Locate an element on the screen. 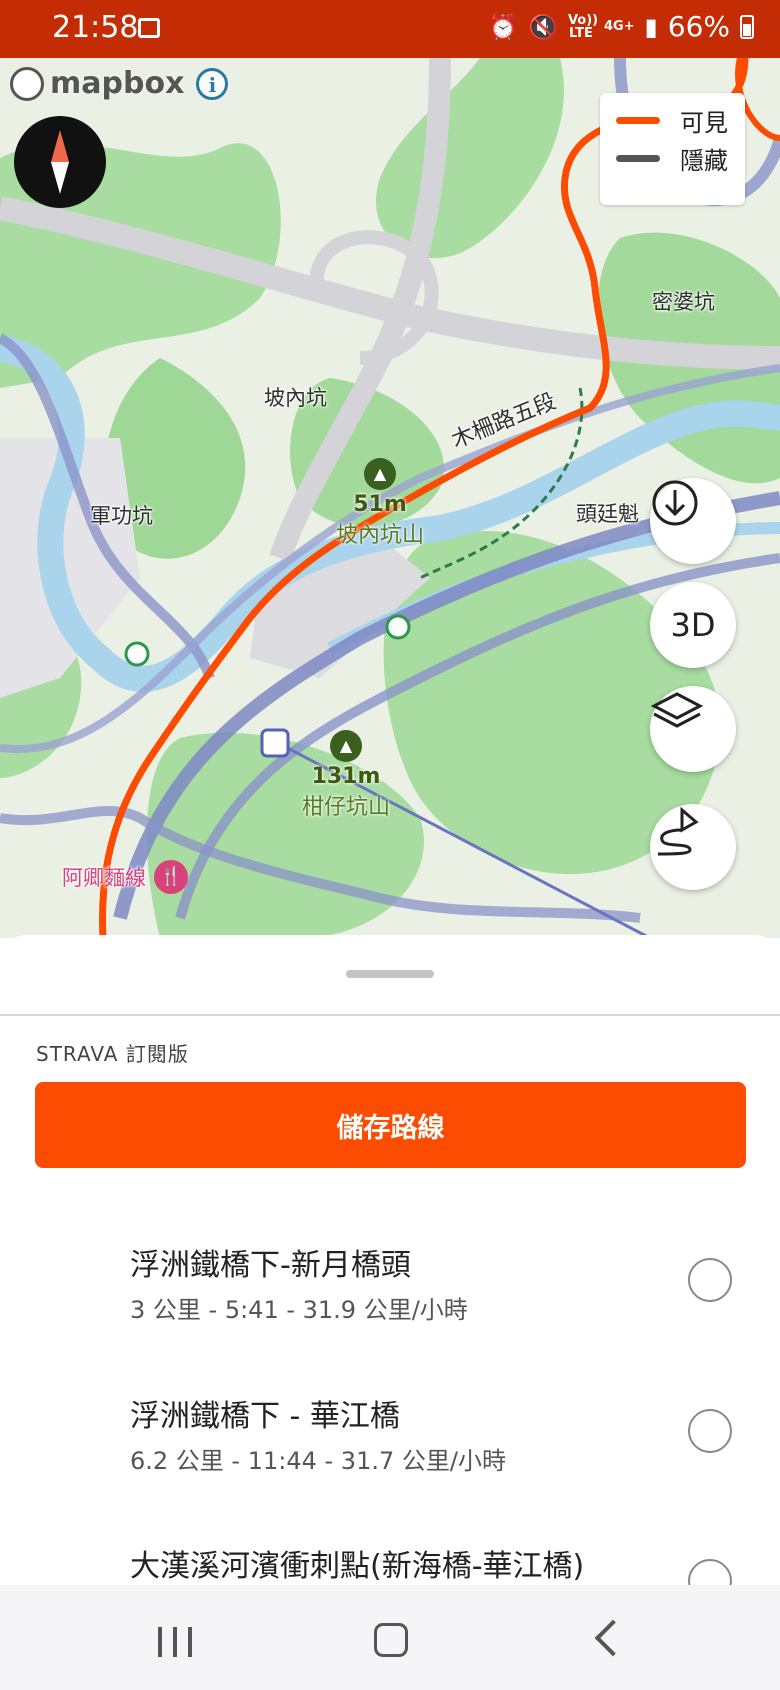 The image size is (780, 1690). gallery-icon is located at coordinates (149, 28).